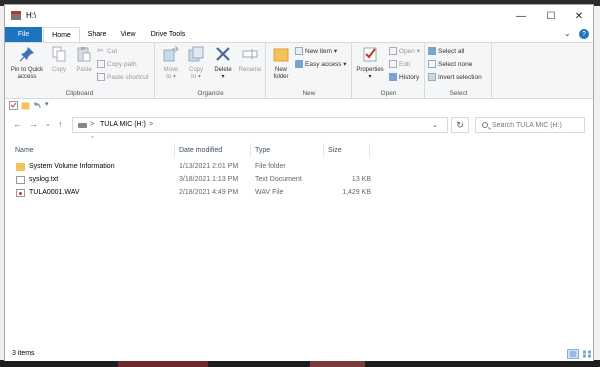  I want to click on usb-drive-icon, so click(82, 125).